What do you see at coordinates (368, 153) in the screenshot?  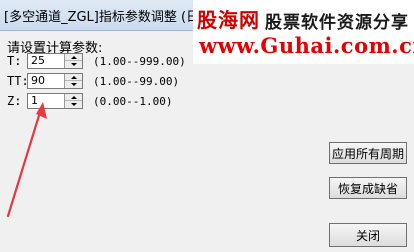 I see `apply-all-periods-button: 应用所有周期` at bounding box center [368, 153].